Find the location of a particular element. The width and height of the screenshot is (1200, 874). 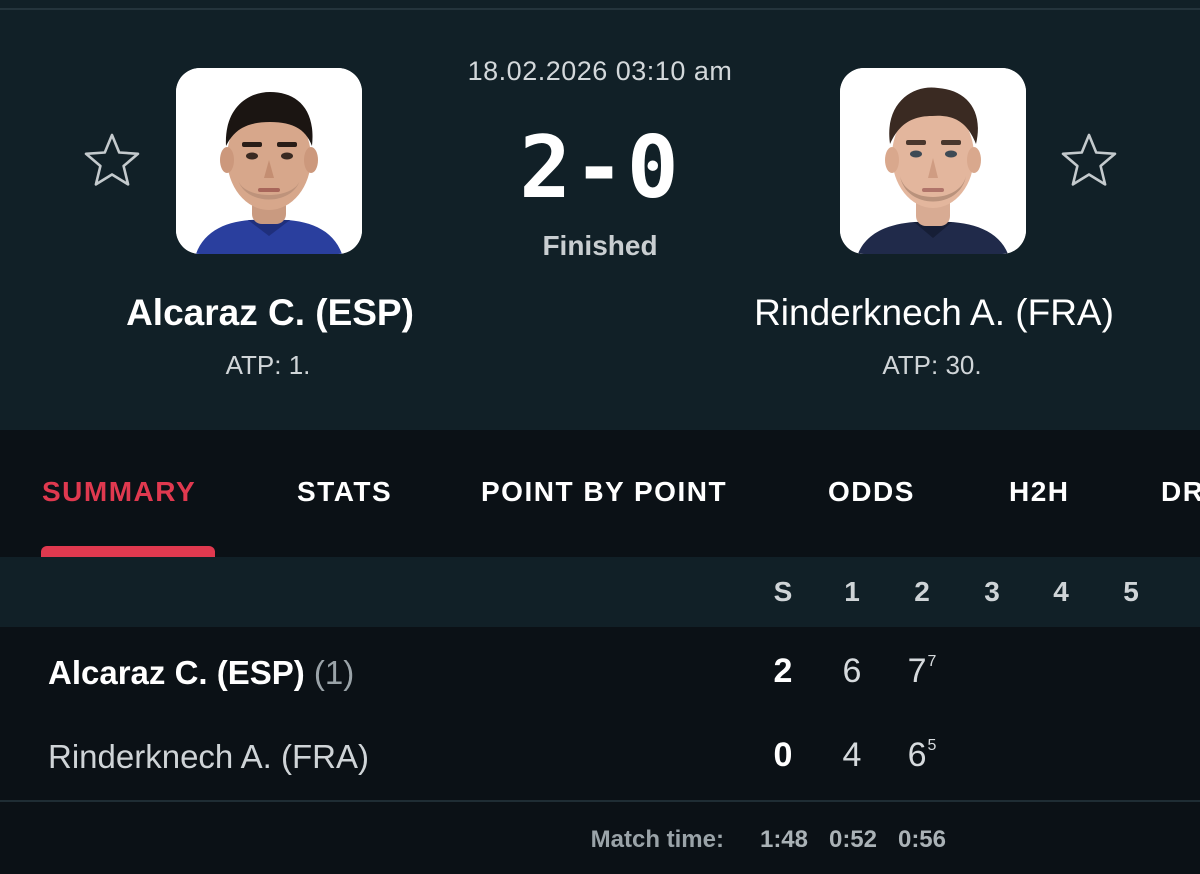

player-name-text: Rinderknech A. (FRA) is located at coordinates (208, 756).